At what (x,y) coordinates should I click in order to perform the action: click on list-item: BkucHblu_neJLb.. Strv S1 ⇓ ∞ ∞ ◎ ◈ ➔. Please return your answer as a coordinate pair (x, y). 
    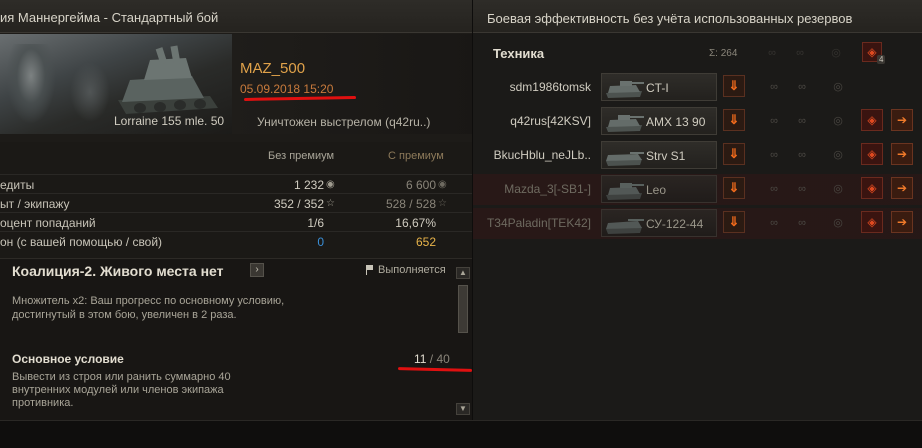
    Looking at the image, I should click on (697, 155).